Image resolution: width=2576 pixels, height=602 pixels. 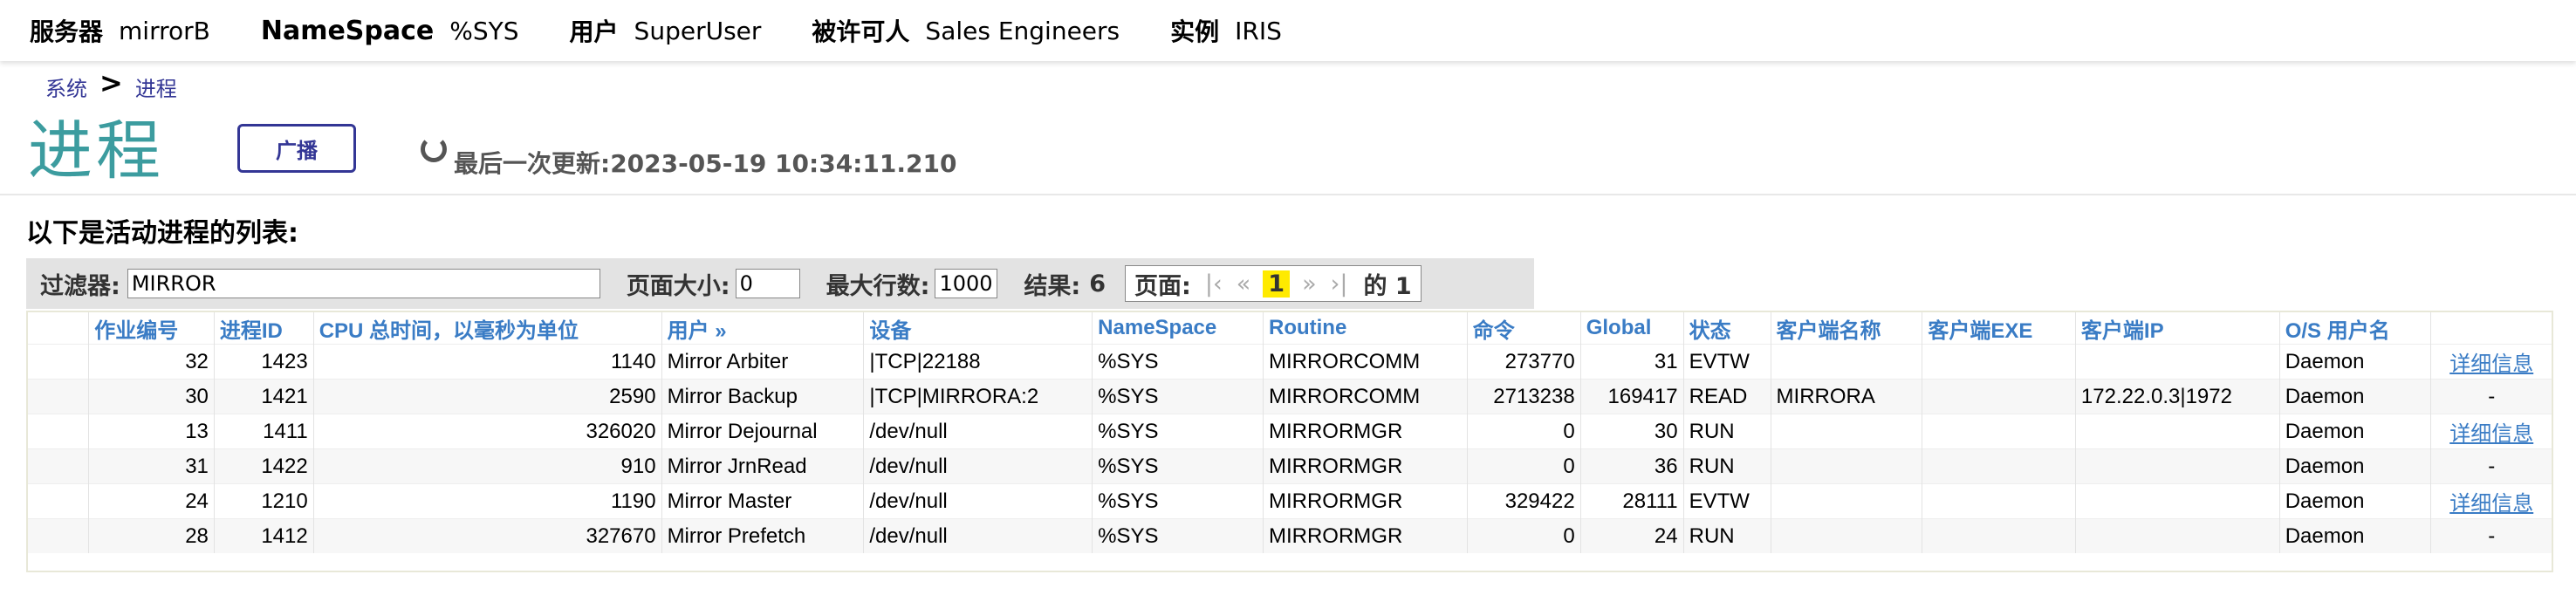 What do you see at coordinates (706, 164) in the screenshot?
I see `last-update-text: 最后一次更新:2023-05-19 10:34:11.210` at bounding box center [706, 164].